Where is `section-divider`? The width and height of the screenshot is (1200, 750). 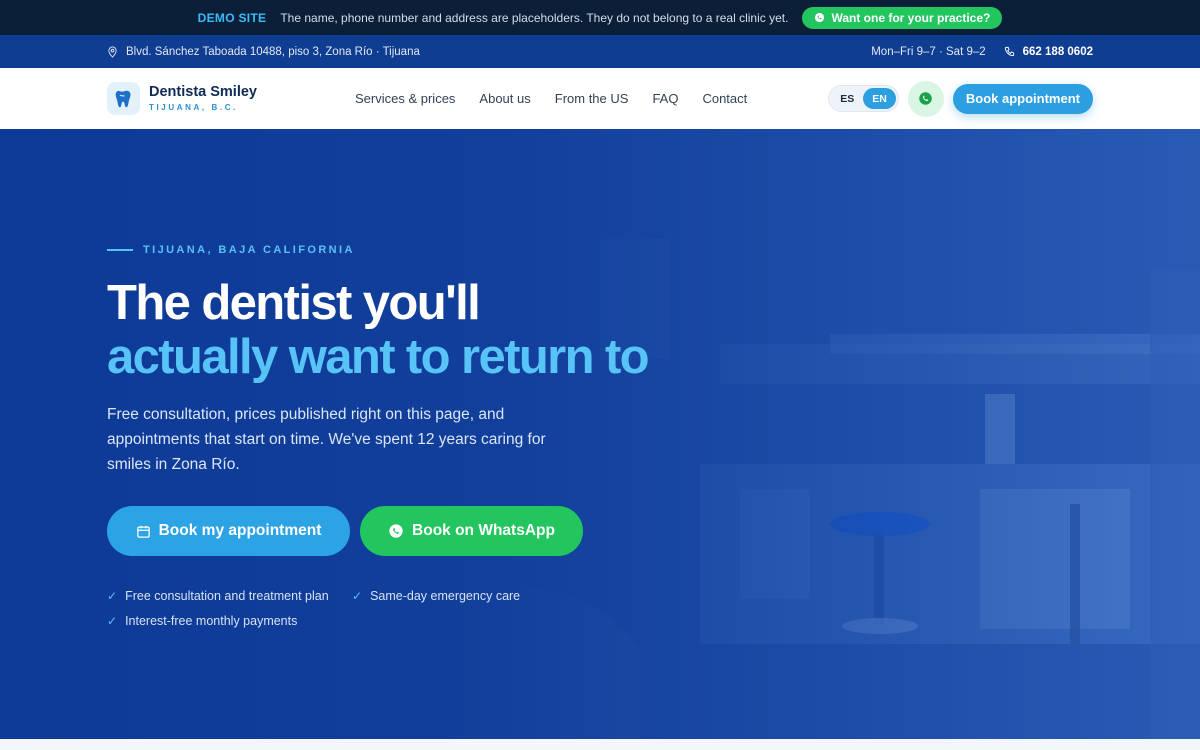 section-divider is located at coordinates (600, 744).